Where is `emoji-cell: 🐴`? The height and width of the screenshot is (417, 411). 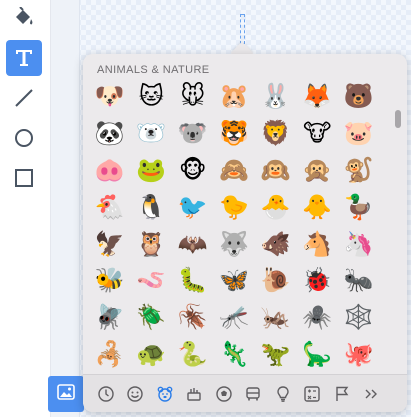 emoji-cell: 🐴 is located at coordinates (318, 243).